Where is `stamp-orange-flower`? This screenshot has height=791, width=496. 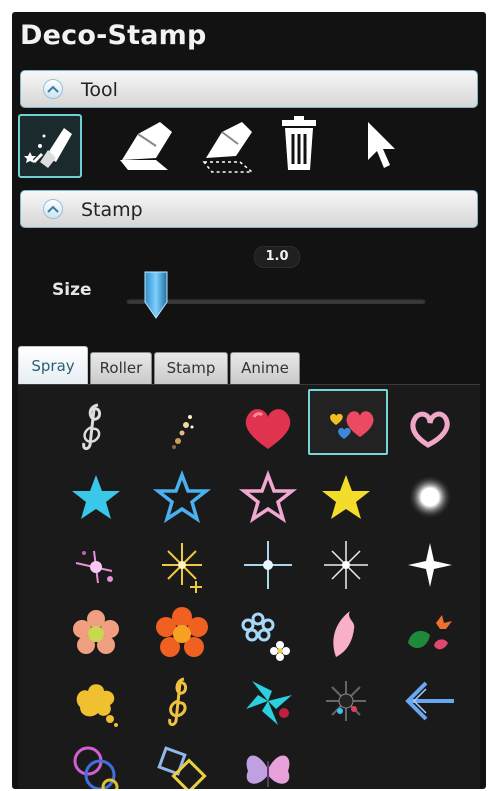 stamp-orange-flower is located at coordinates (182, 635).